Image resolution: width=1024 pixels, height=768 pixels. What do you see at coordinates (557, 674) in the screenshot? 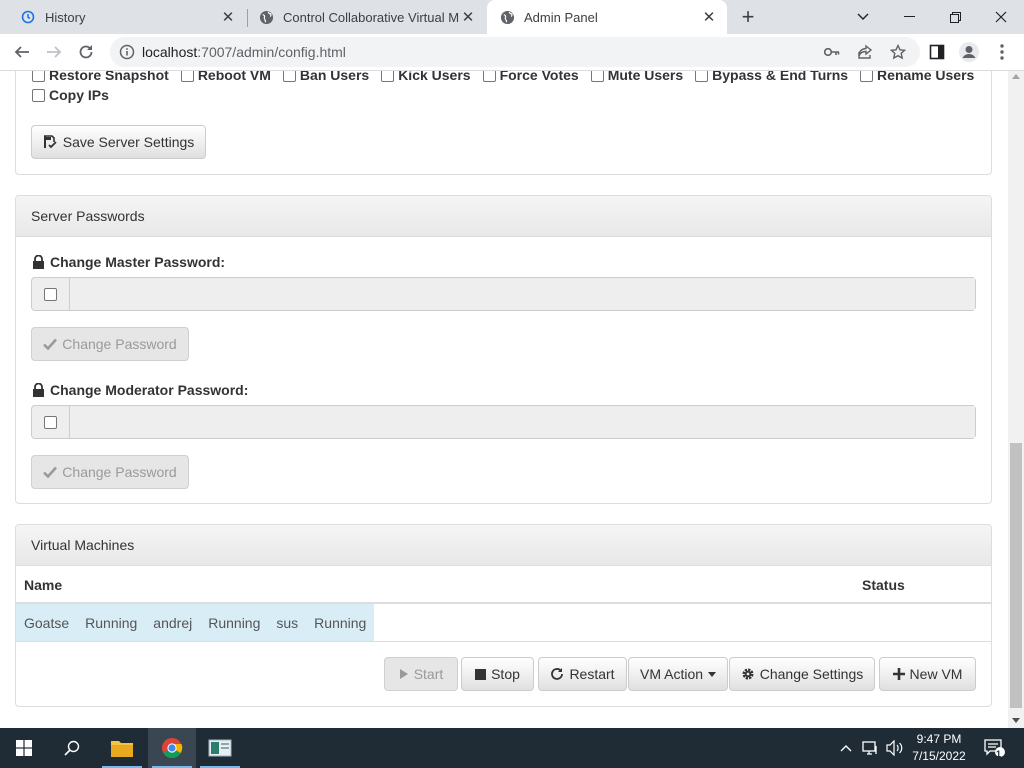
I see `refresh-icon` at bounding box center [557, 674].